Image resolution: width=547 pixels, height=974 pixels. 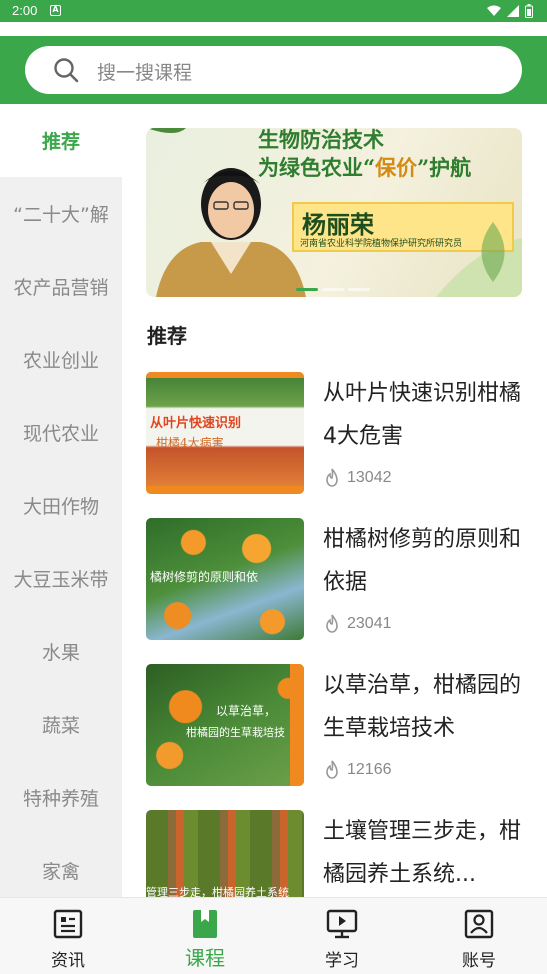 What do you see at coordinates (61, 724) in the screenshot?
I see `sidebar-item-vegetables: 蔬菜` at bounding box center [61, 724].